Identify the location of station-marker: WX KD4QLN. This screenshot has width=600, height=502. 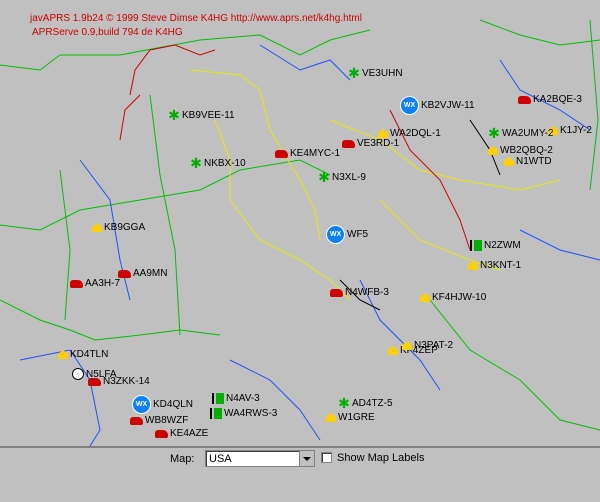
(162, 404).